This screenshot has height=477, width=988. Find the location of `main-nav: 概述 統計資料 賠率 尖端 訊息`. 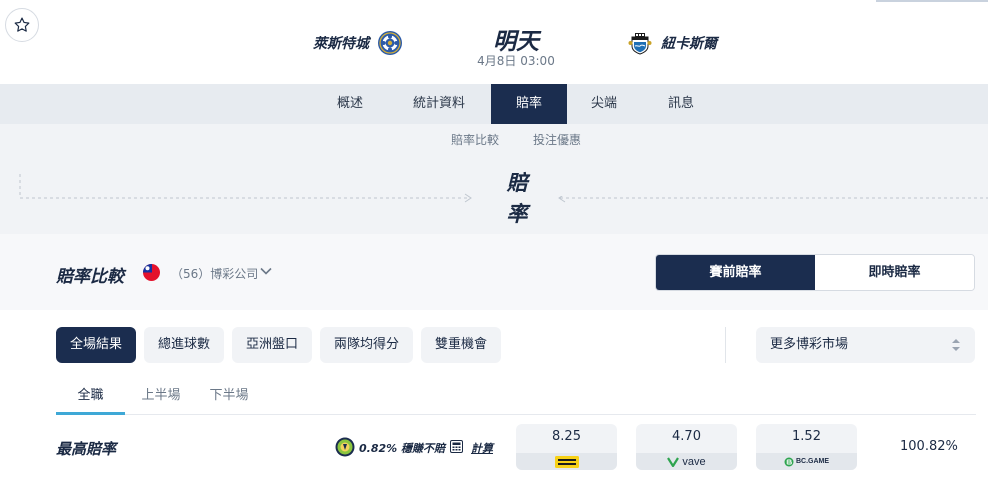

main-nav: 概述 統計資料 賠率 尖端 訊息 is located at coordinates (494, 104).